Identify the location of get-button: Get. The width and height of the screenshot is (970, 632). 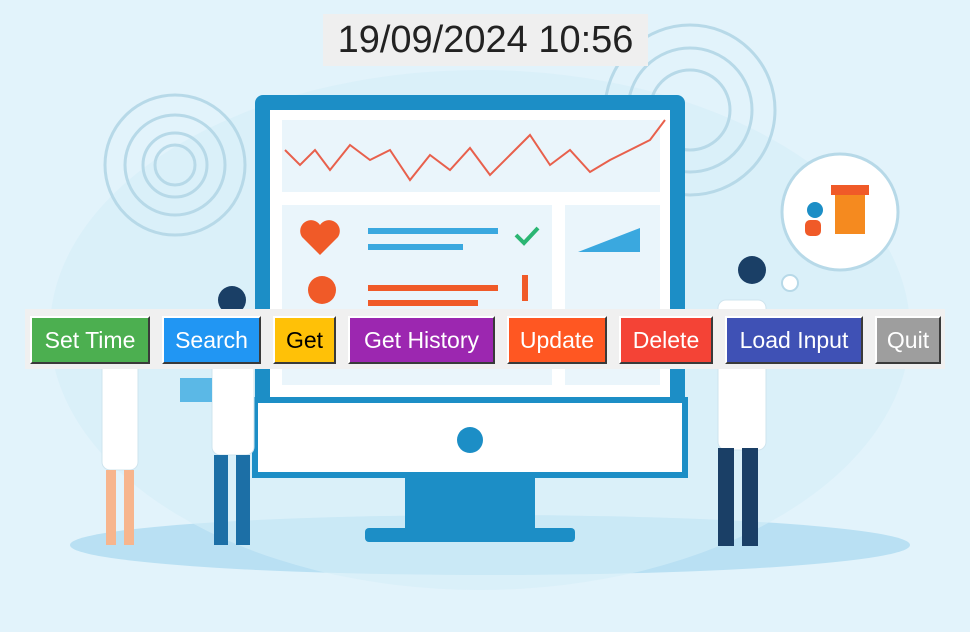
(304, 340).